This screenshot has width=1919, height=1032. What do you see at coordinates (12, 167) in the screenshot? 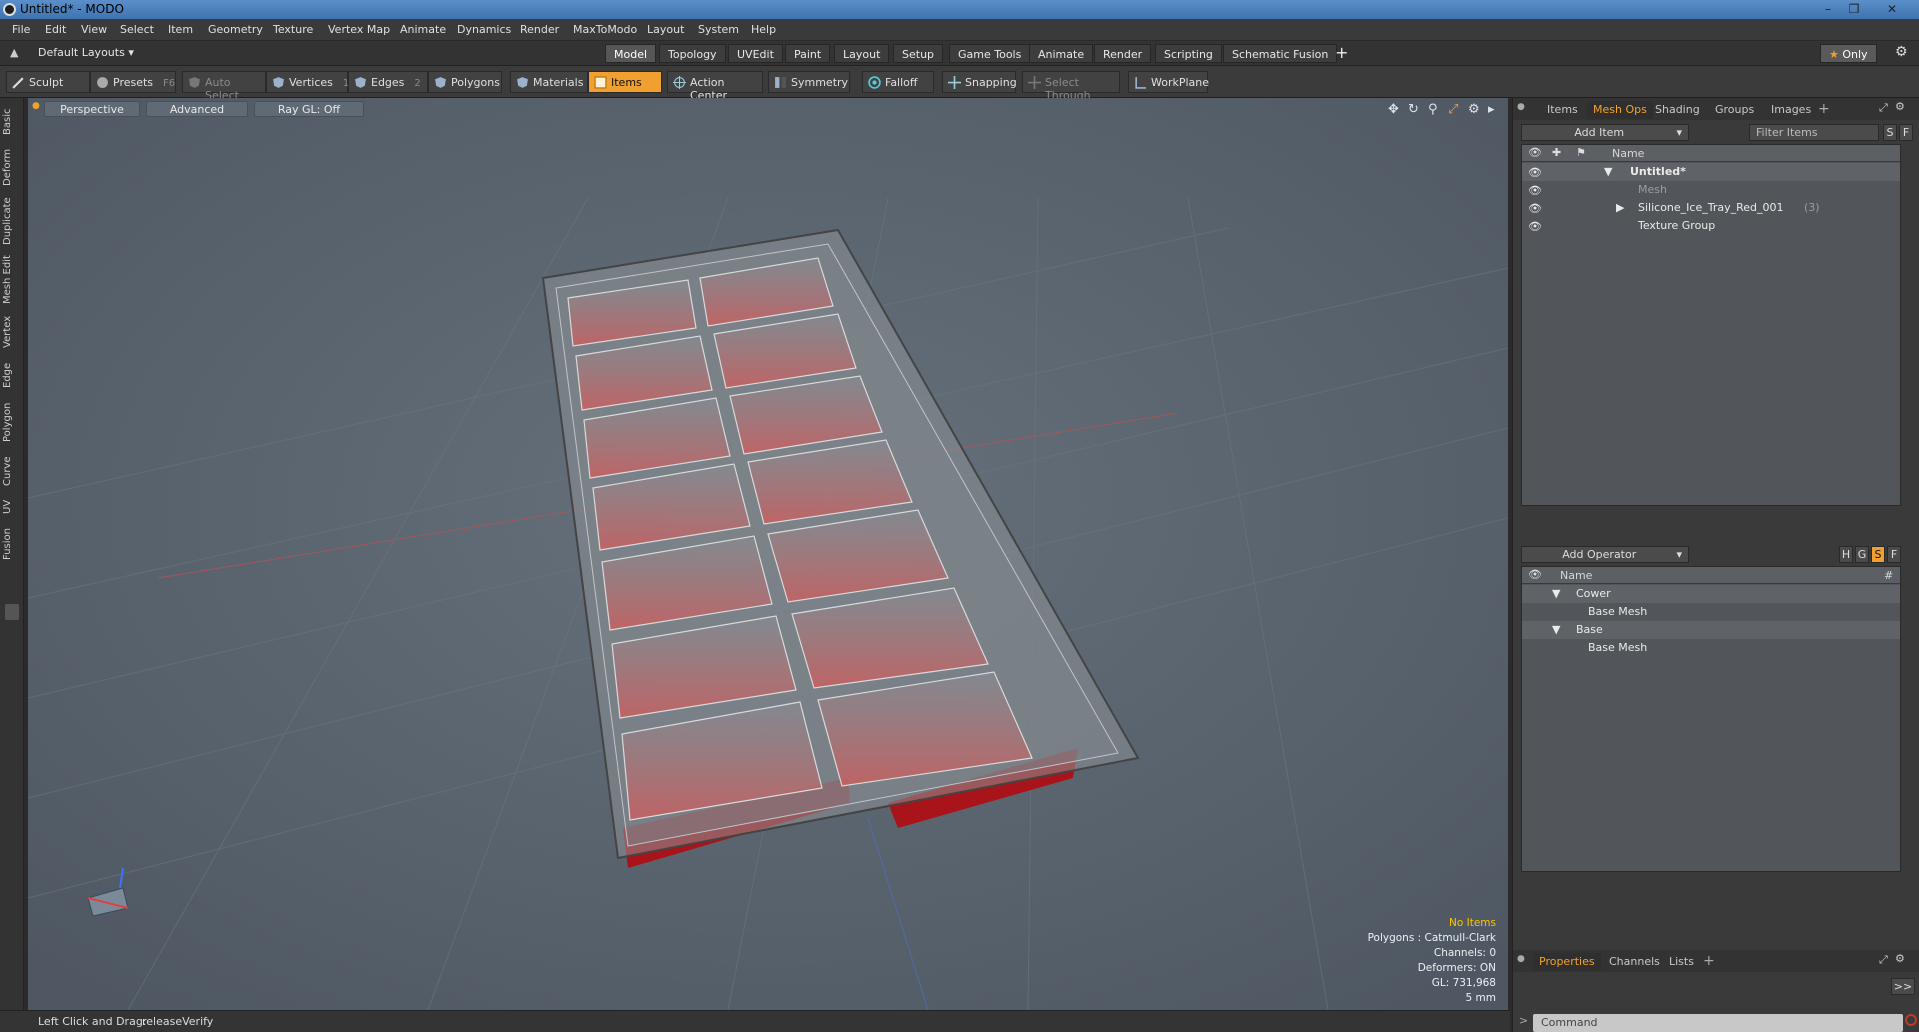
I see `vtab-deform: Deform` at bounding box center [12, 167].